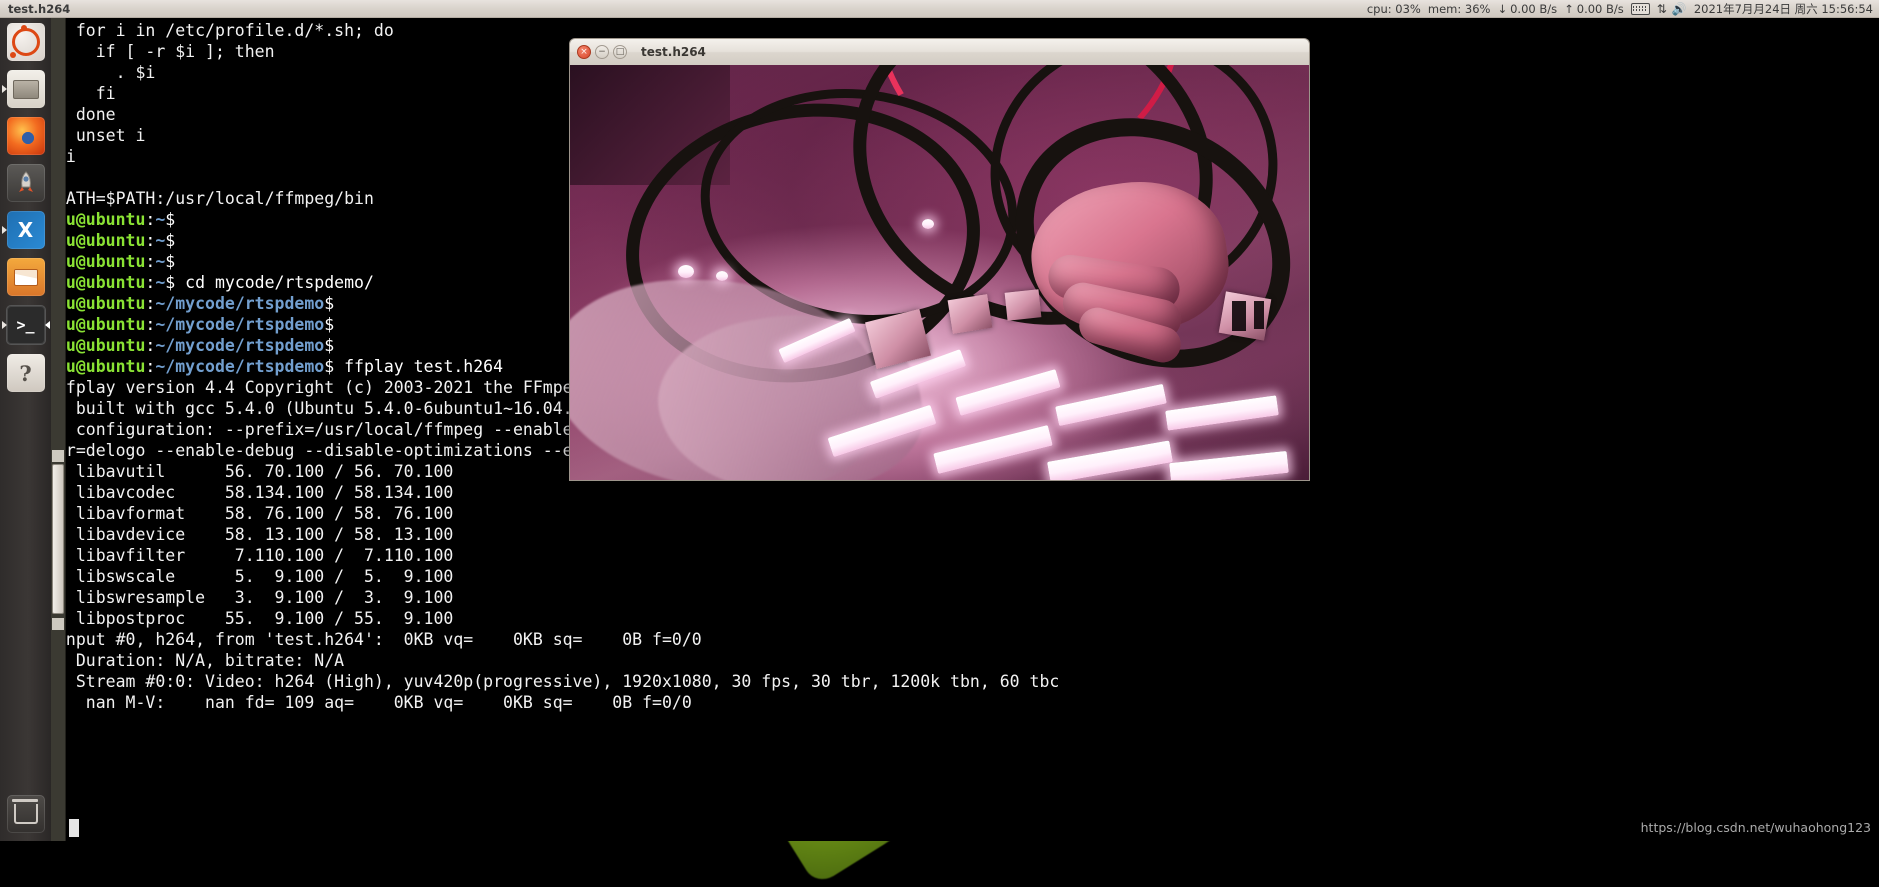 Image resolution: width=1879 pixels, height=887 pixels. I want to click on terminal-line: libpostproc 55. 9.100 / 55. 9.100, so click(255, 618).